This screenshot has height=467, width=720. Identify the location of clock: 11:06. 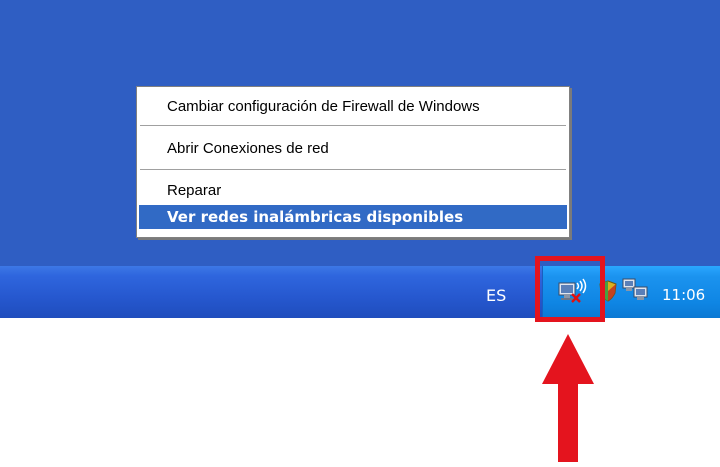
(683, 295).